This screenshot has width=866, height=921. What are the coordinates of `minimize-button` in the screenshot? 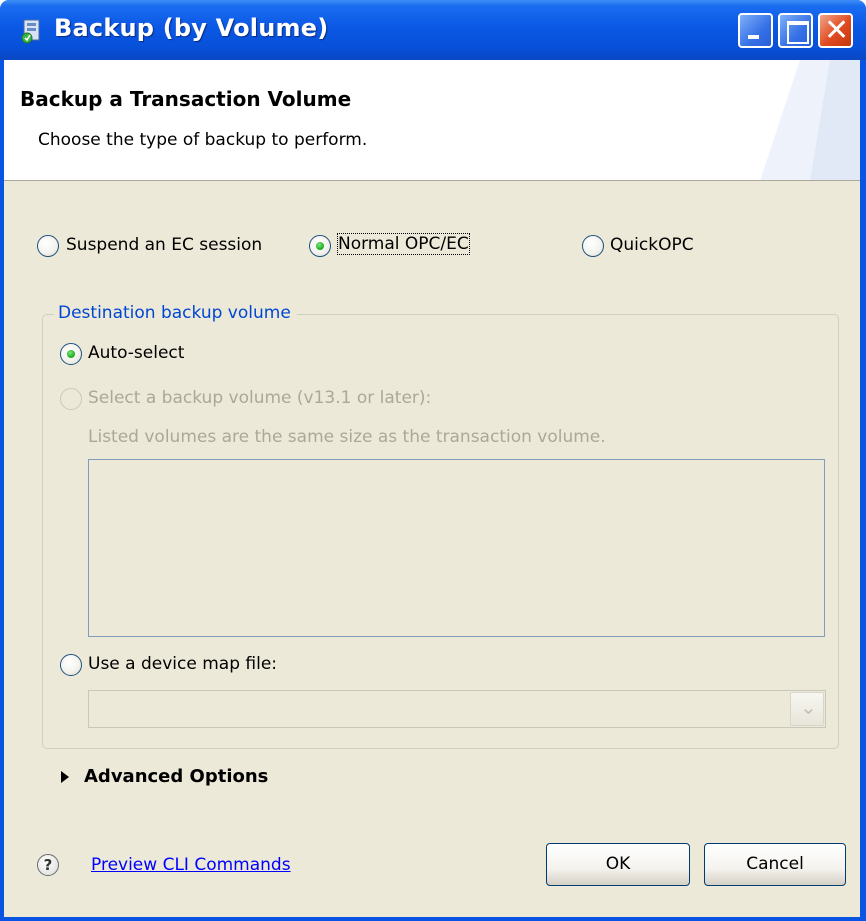 It's located at (755, 30).